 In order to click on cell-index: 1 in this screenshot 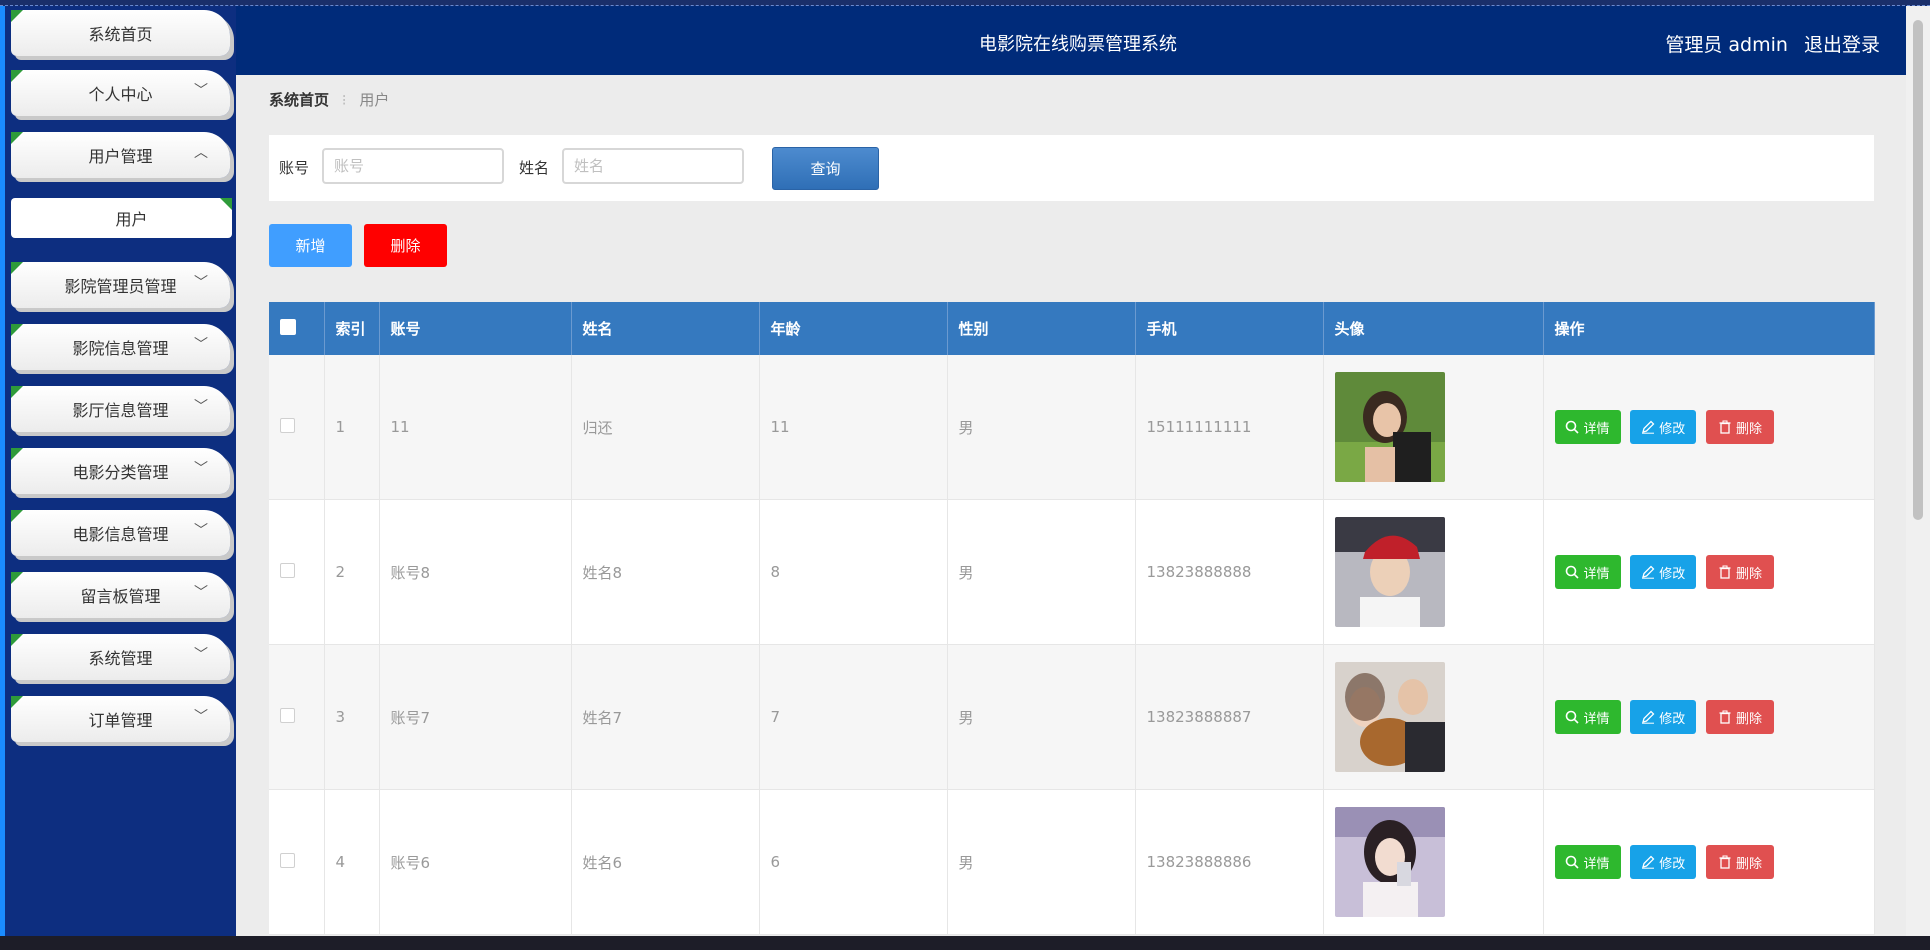, I will do `click(352, 427)`.